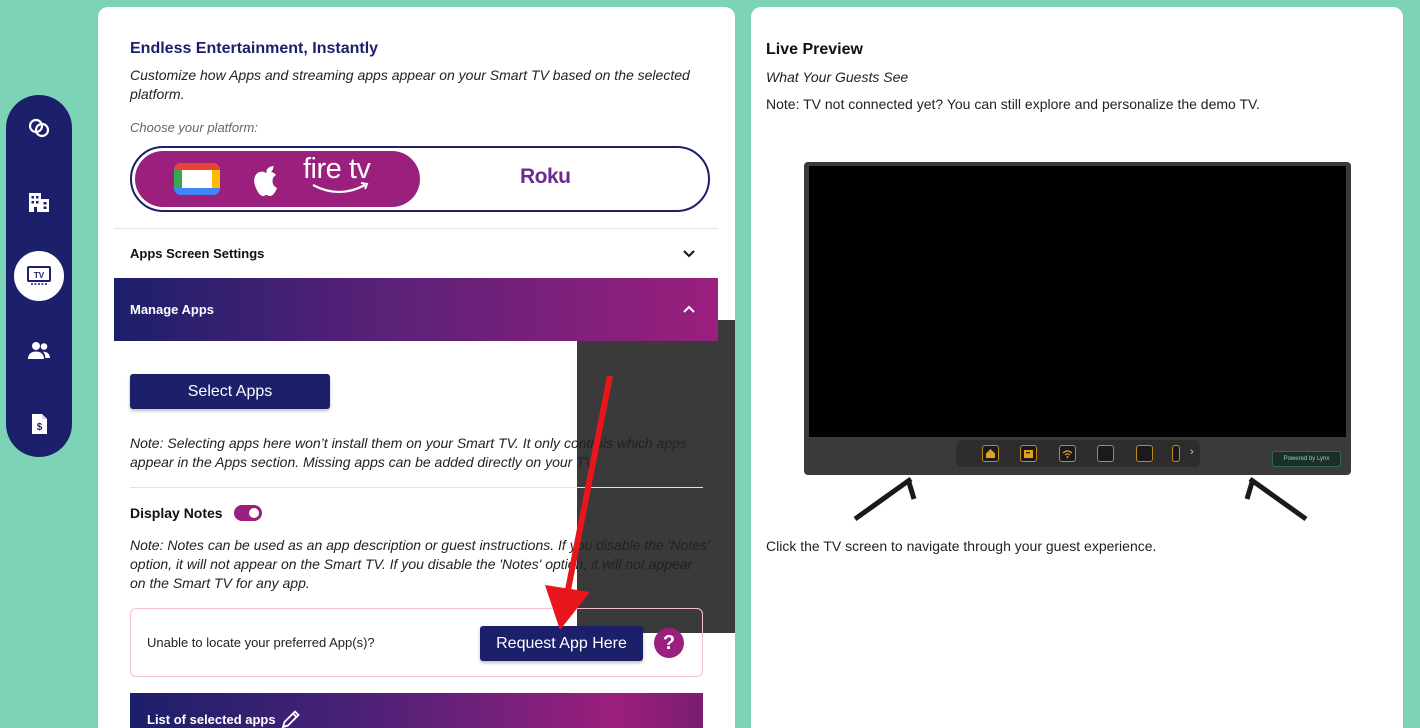 The width and height of the screenshot is (1420, 728). Describe the element at coordinates (230, 391) in the screenshot. I see `select-apps-button: Select Apps` at that location.